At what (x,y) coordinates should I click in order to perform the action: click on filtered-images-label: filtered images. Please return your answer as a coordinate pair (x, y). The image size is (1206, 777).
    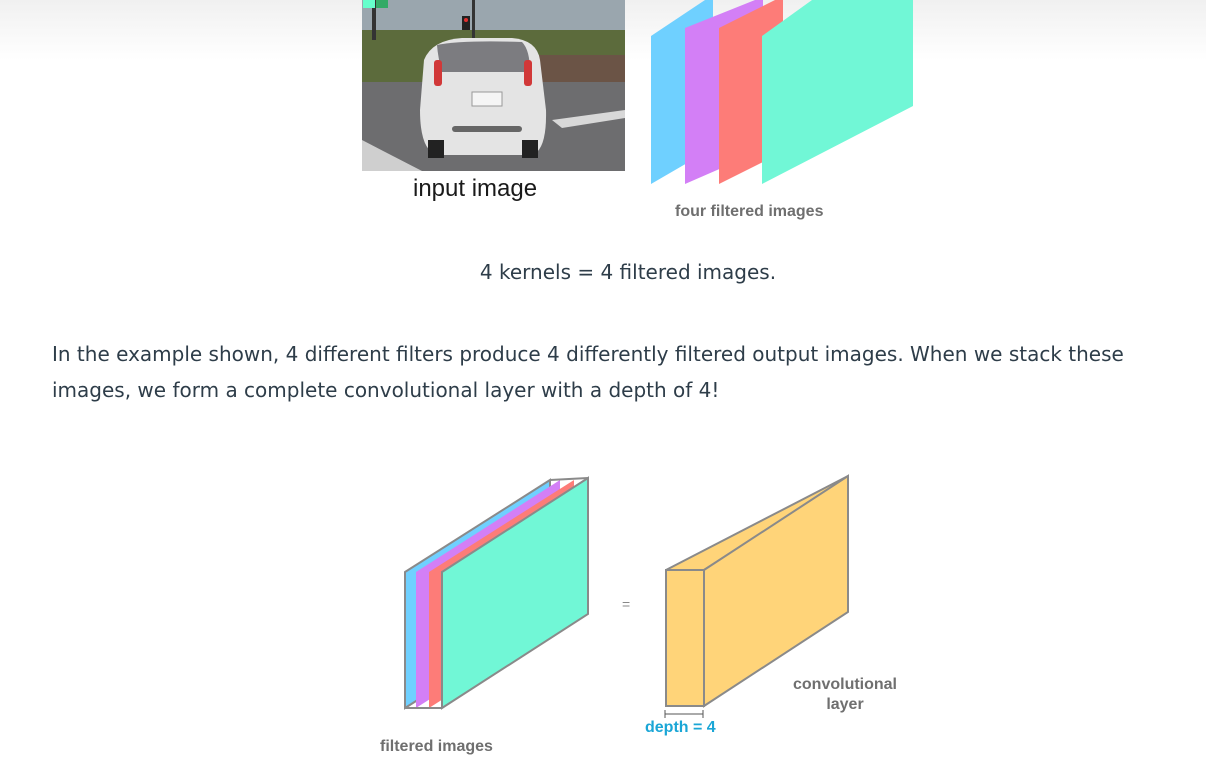
    Looking at the image, I should click on (436, 746).